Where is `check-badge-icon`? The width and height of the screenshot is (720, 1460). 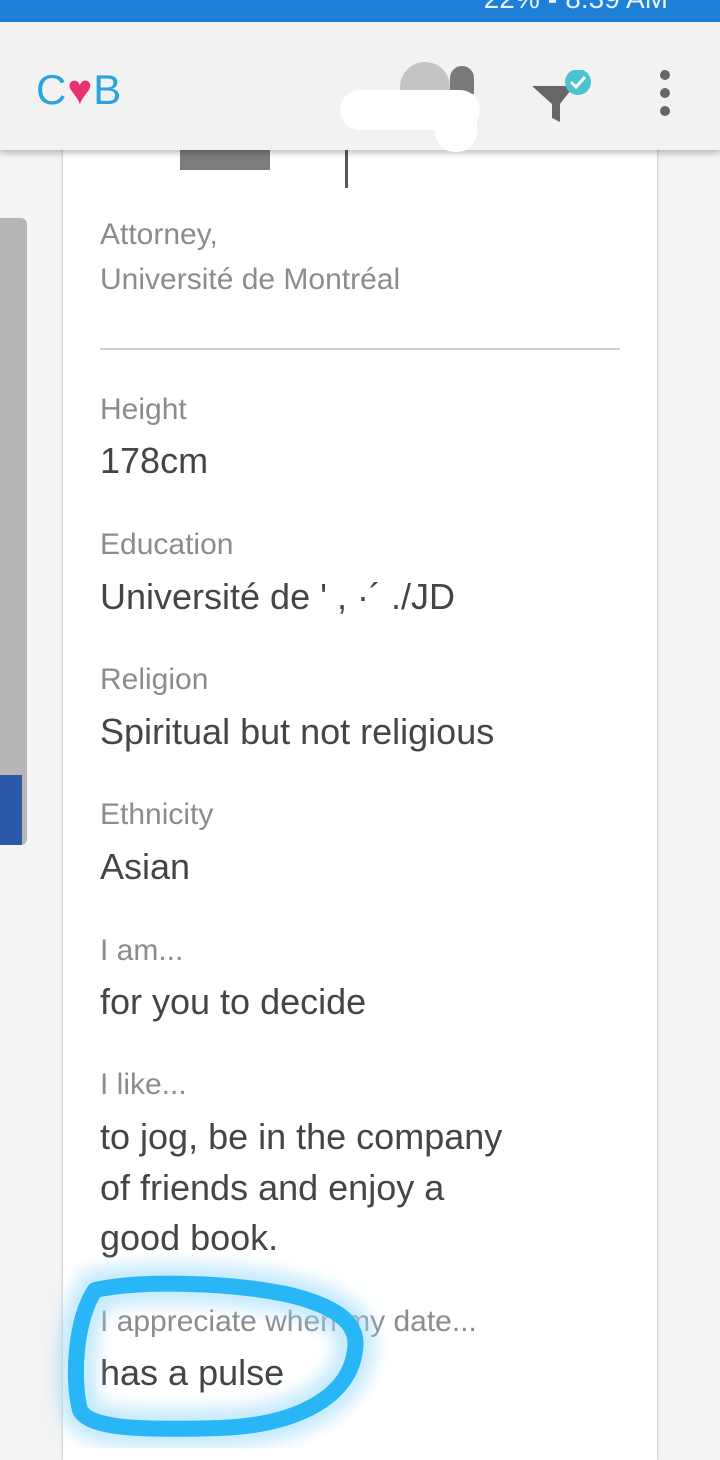 check-badge-icon is located at coordinates (578, 82).